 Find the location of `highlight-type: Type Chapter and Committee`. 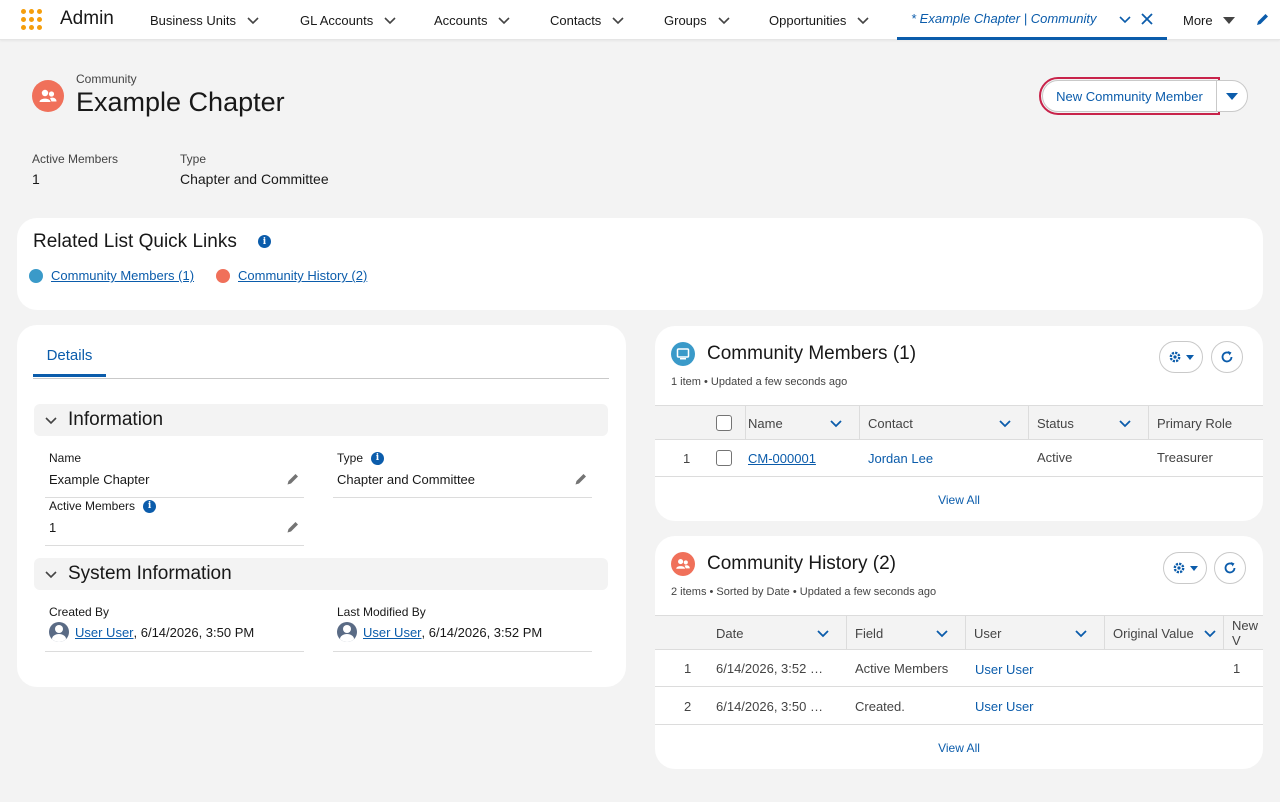

highlight-type: Type Chapter and Committee is located at coordinates (254, 169).